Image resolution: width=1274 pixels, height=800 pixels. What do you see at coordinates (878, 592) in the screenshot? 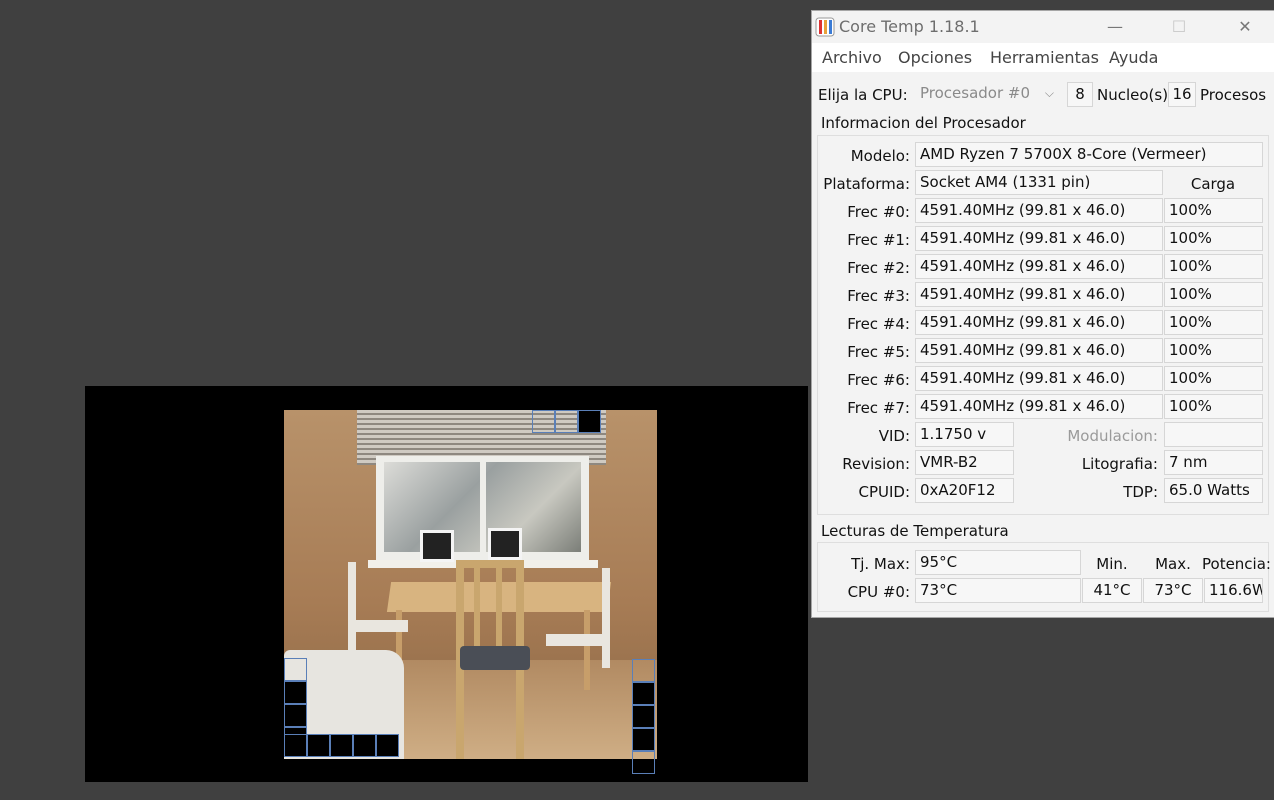
I see `cpu0-temp-label: CPU #0:` at bounding box center [878, 592].